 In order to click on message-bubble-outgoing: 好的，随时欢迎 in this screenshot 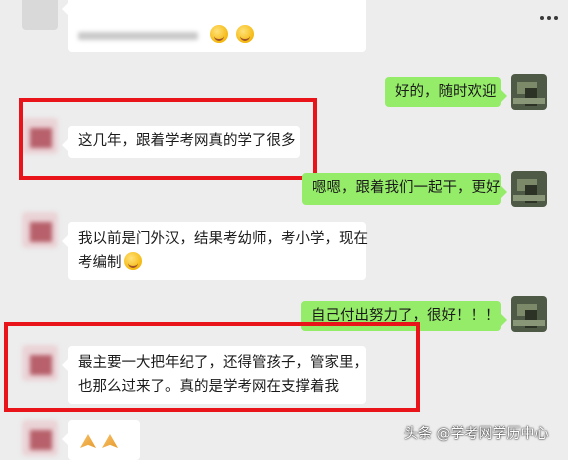, I will do `click(446, 92)`.